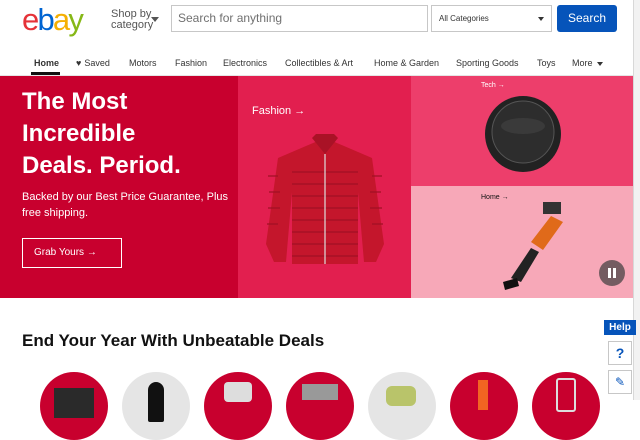 The image size is (640, 440). I want to click on fashion-promo-tile: Fashion →, so click(324, 187).